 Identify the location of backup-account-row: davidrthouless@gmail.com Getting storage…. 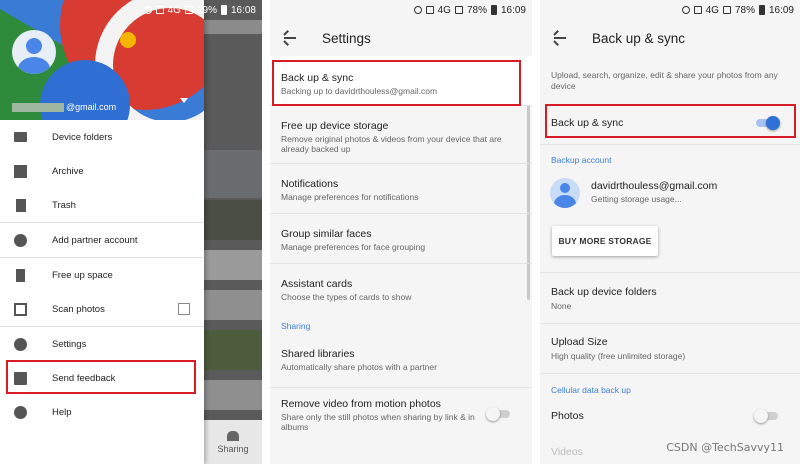
(670, 194).